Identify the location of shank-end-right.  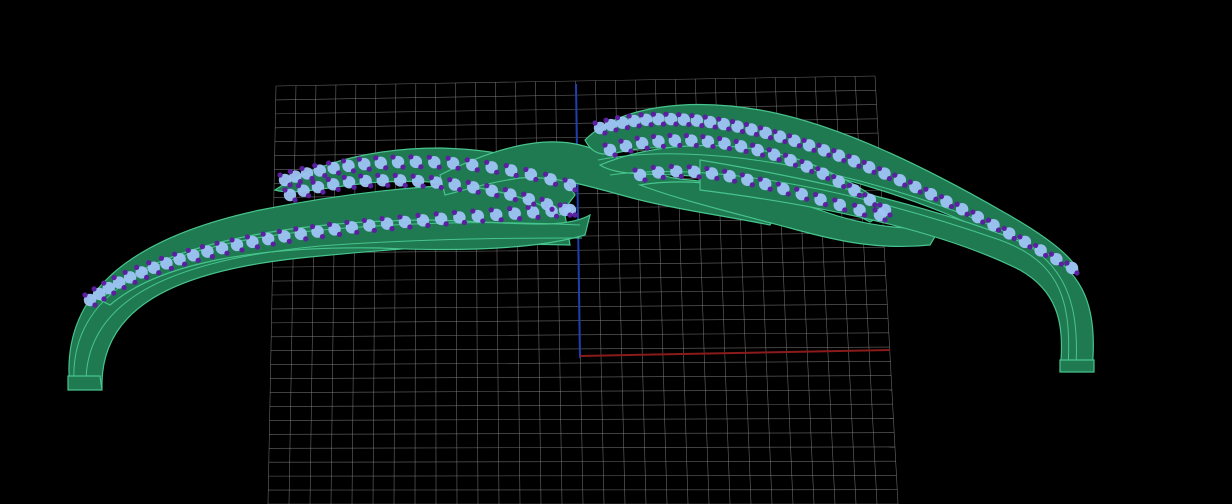
(1077, 366).